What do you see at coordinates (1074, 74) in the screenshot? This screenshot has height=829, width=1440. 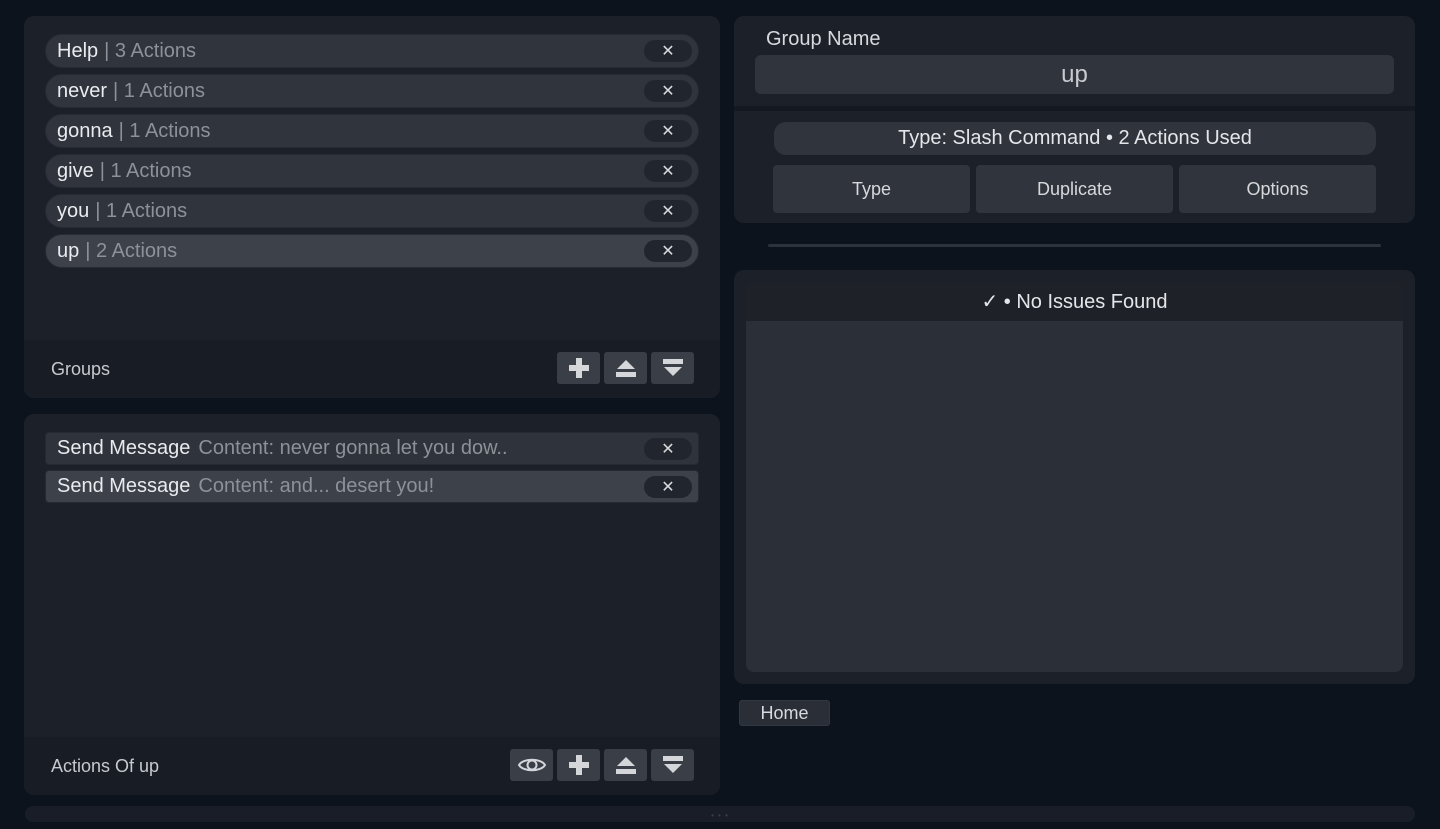 I see `group-name-input: up` at bounding box center [1074, 74].